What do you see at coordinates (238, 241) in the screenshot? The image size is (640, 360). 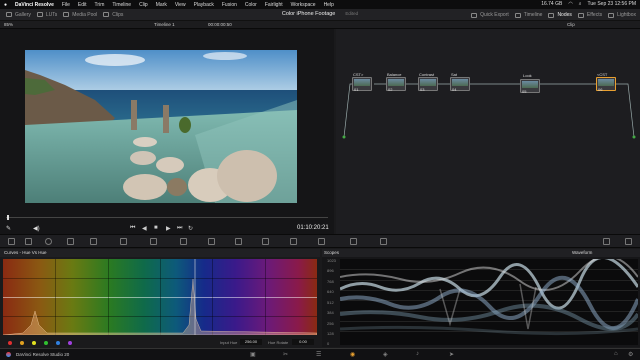 I see `tracker-icon` at bounding box center [238, 241].